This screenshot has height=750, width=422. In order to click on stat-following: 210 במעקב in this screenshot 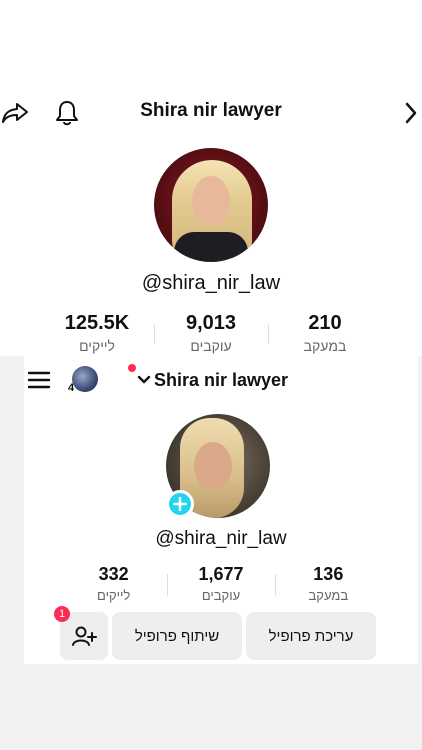, I will do `click(325, 334)`.